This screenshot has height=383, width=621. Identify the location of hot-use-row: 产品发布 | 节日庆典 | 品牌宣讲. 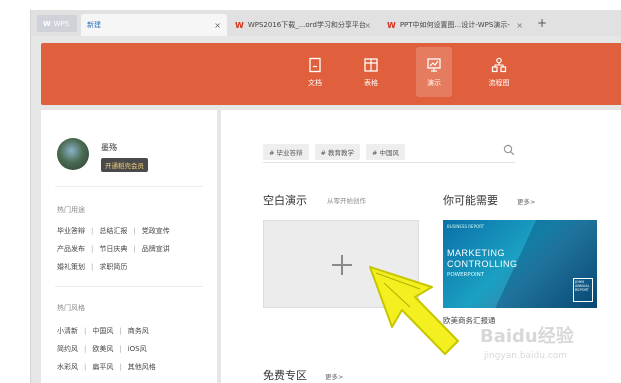
(113, 249).